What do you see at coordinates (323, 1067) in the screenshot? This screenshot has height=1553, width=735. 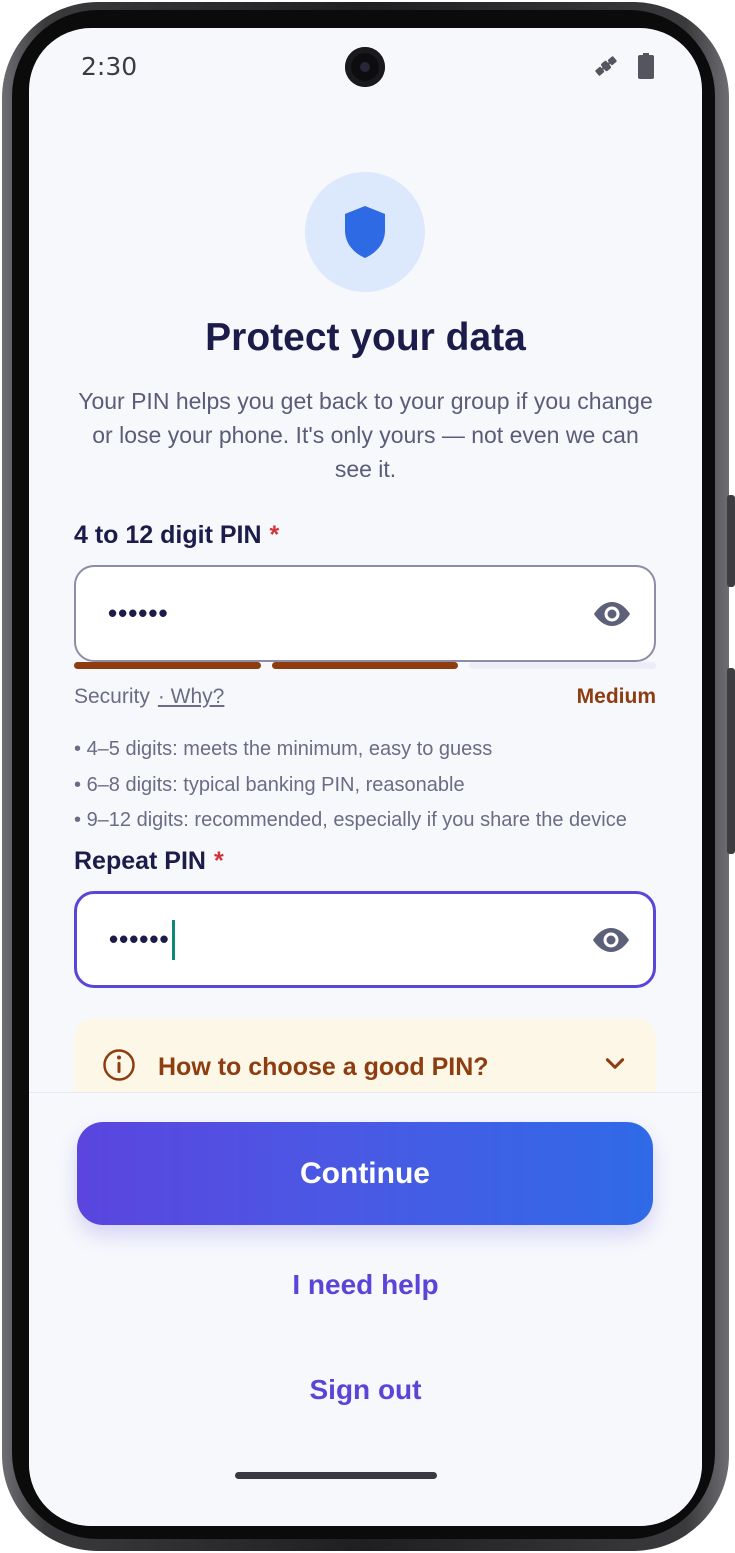 I see `pin-help-text: How to choose a good PIN?` at bounding box center [323, 1067].